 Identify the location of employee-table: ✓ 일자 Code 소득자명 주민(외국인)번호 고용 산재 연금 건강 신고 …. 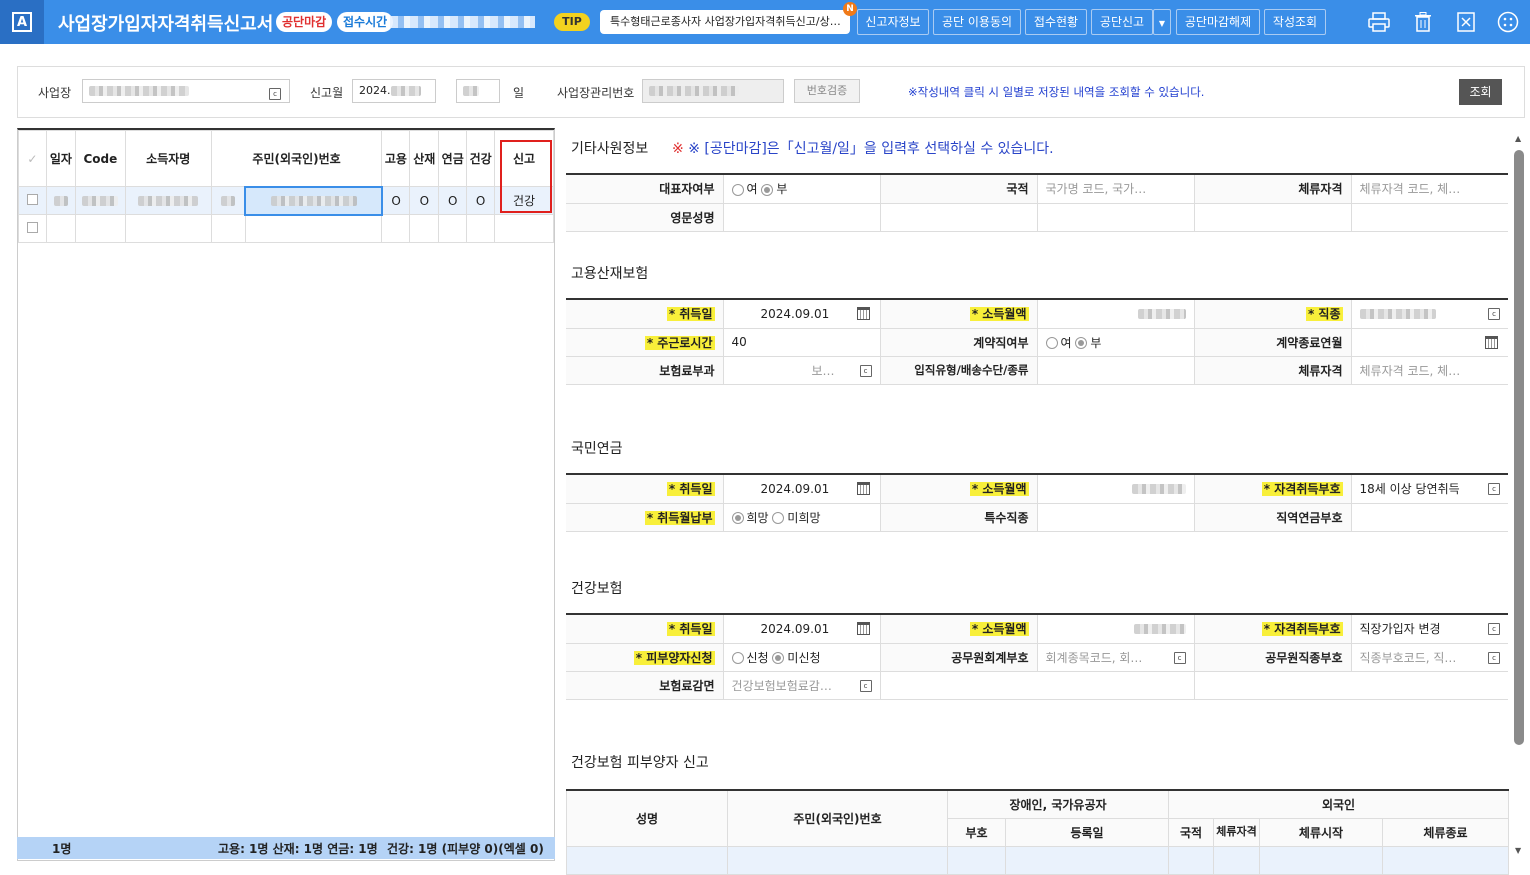
(286, 186).